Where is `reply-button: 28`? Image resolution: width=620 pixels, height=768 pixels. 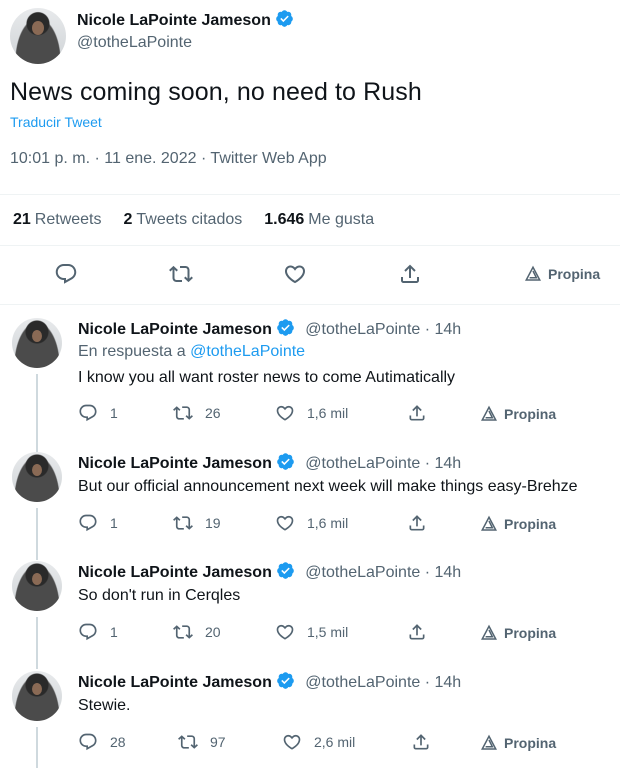
reply-button: 28 is located at coordinates (102, 742).